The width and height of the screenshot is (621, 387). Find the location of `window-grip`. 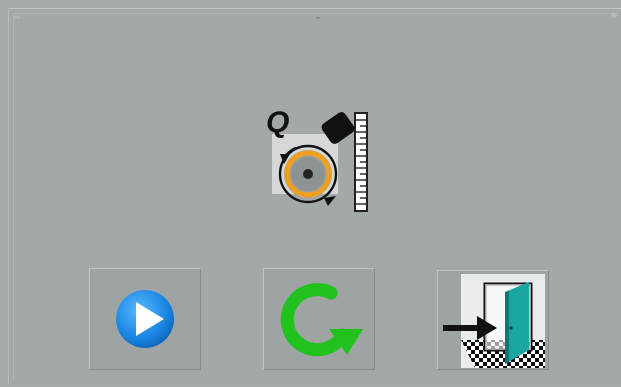

window-grip is located at coordinates (17, 17).